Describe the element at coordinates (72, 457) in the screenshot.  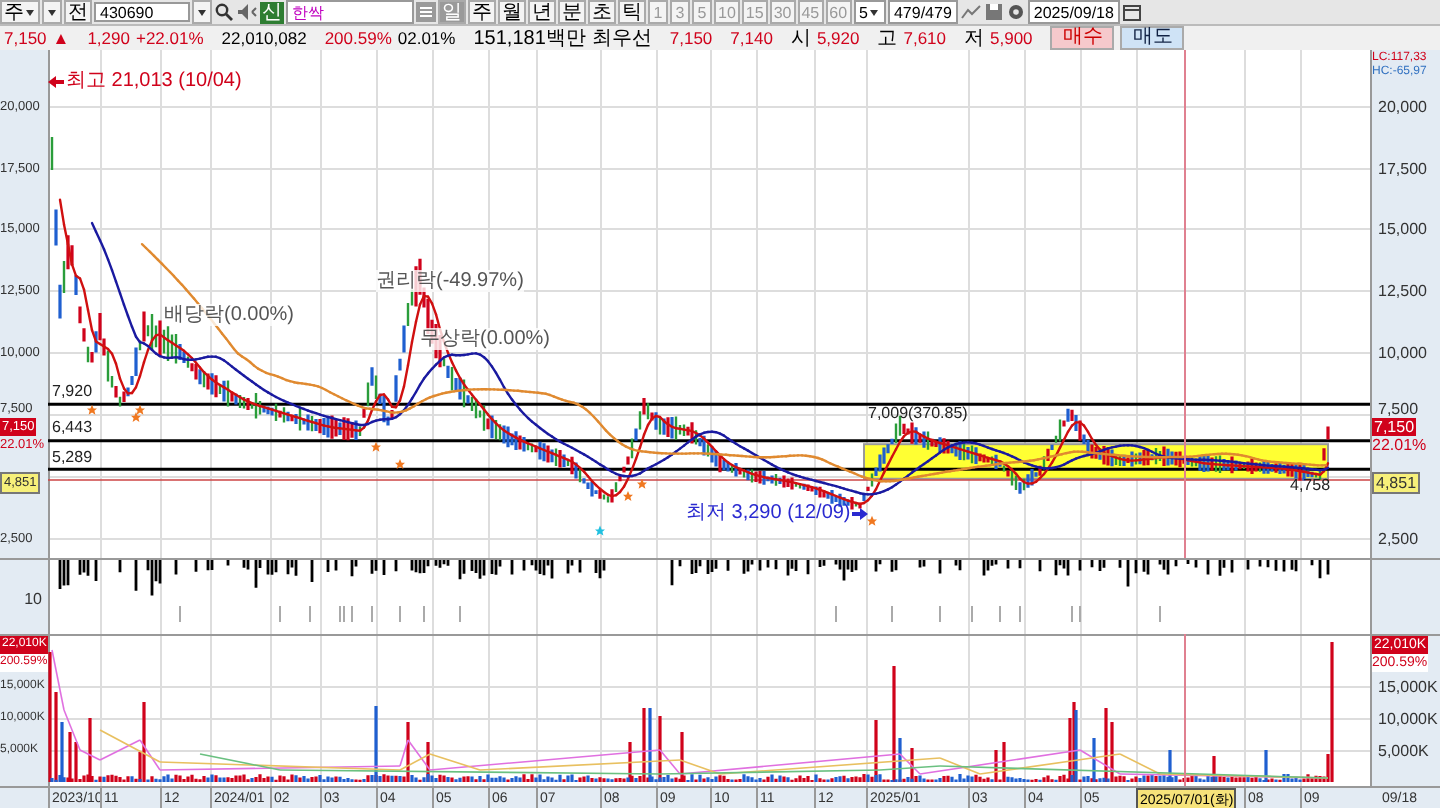
I see `chart-annotation: 5,289` at that location.